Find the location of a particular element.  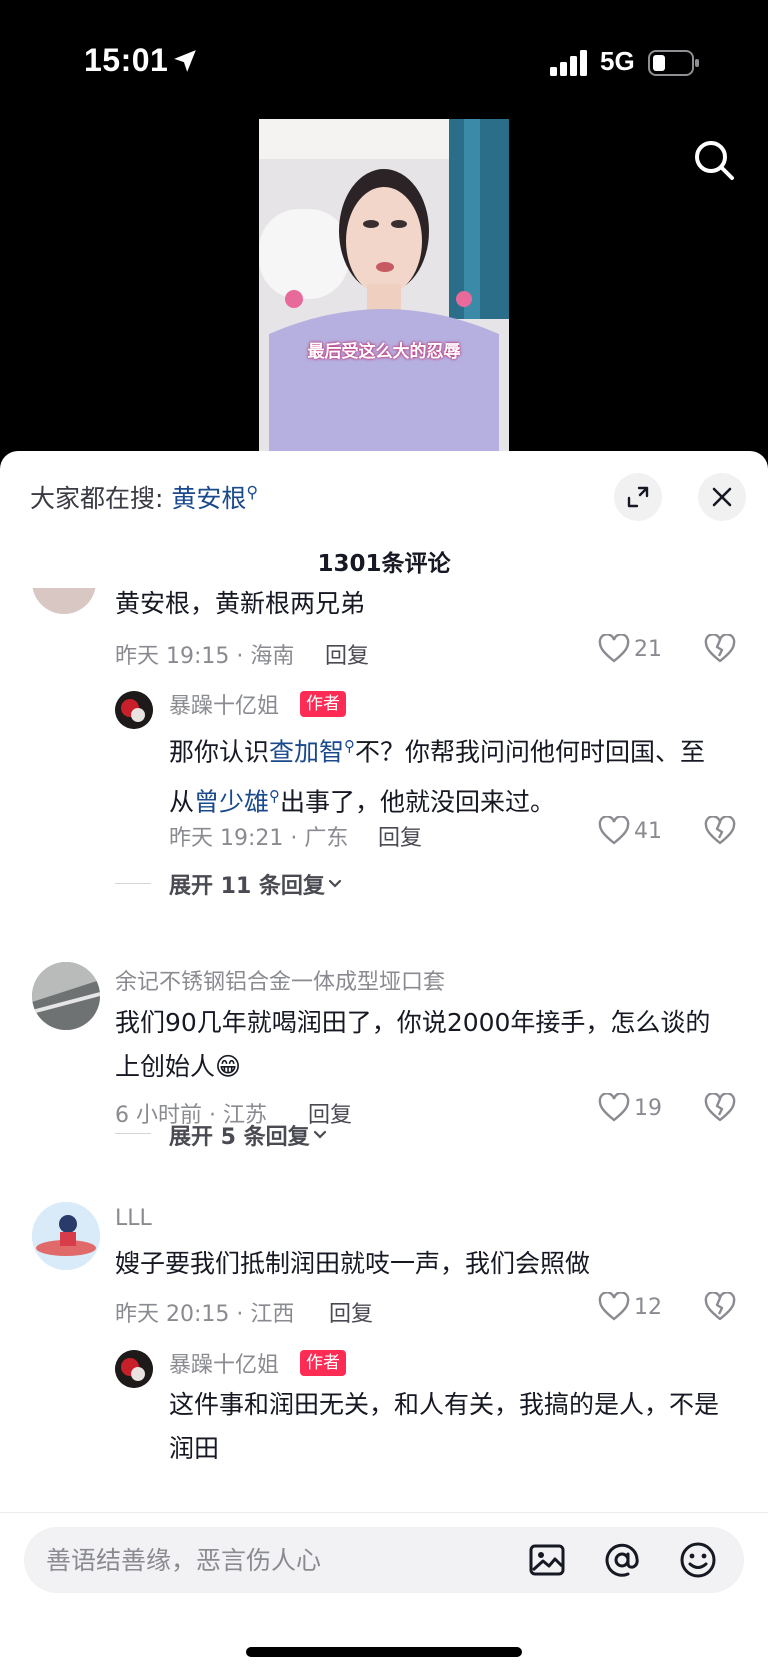

comment-text: 这件事和润田无关，和人有关，我搞的是人，不是润田 is located at coordinates (444, 1426).